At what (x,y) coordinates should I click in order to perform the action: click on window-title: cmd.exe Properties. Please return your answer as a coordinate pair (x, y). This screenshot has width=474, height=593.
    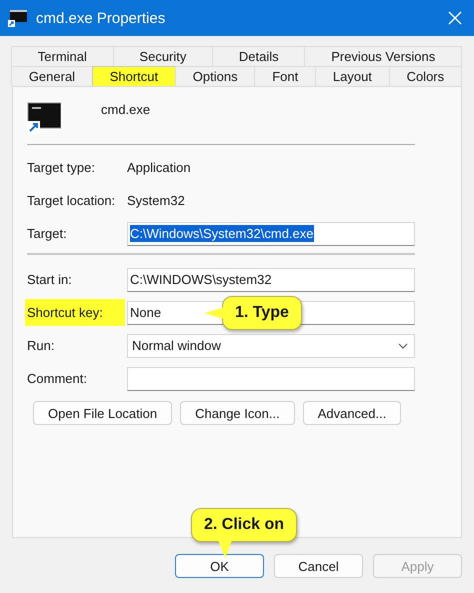
    Looking at the image, I should click on (101, 18).